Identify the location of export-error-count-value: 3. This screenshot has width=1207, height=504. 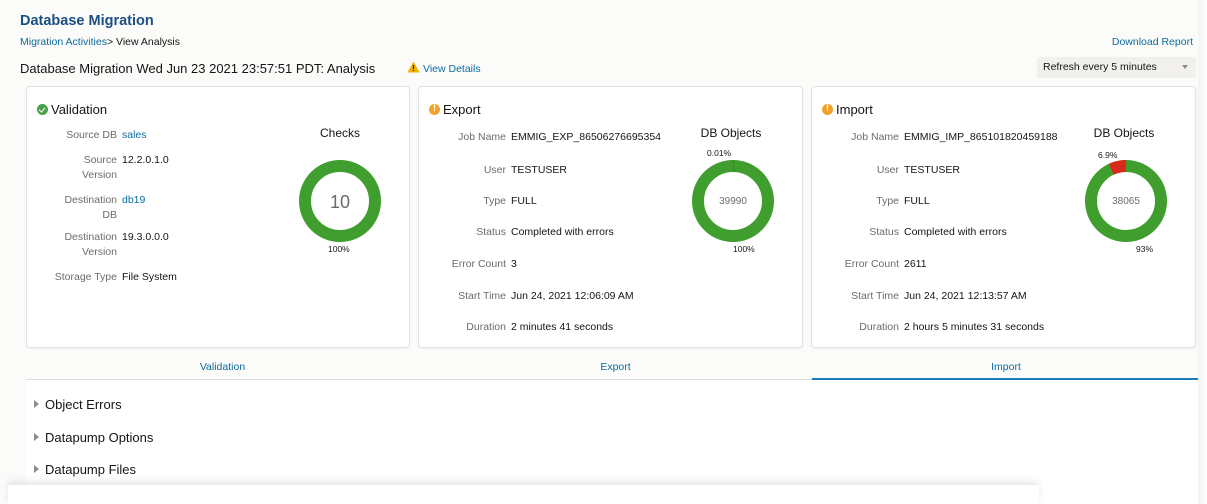
(514, 264).